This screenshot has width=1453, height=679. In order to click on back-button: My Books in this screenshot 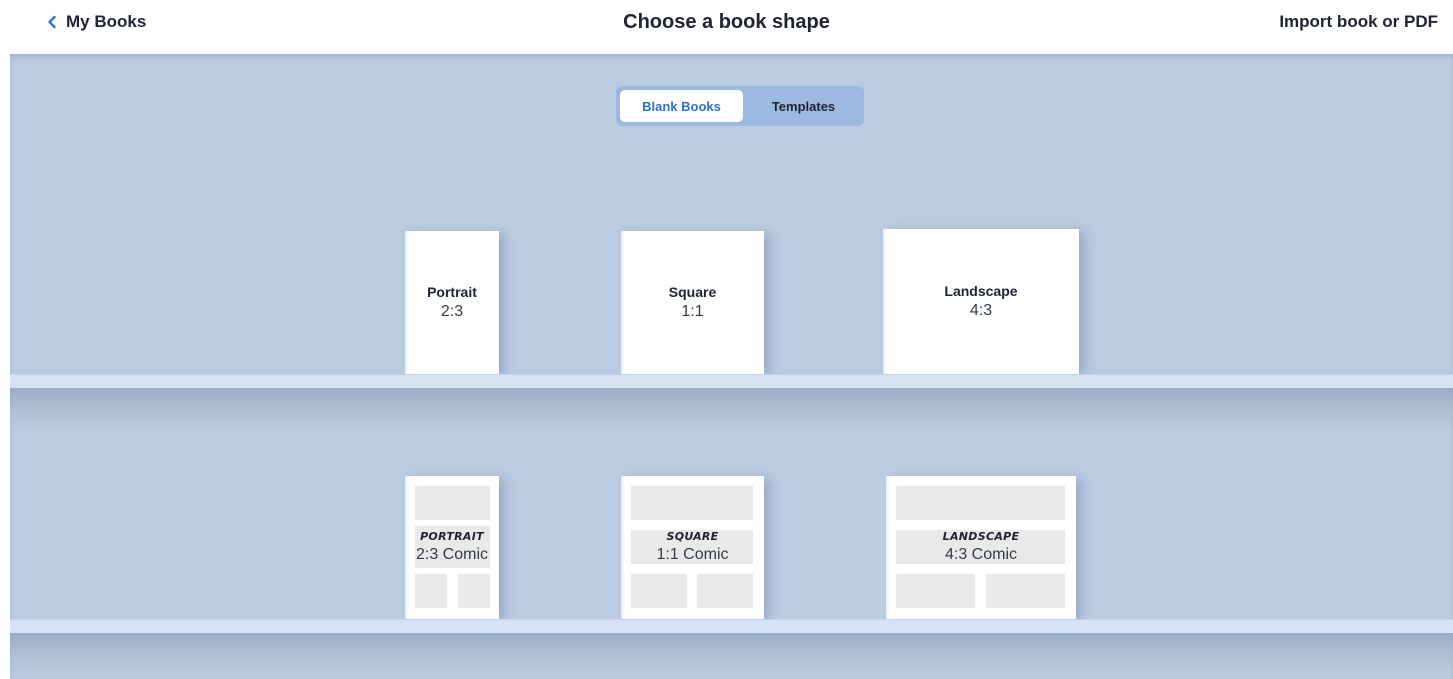, I will do `click(96, 22)`.